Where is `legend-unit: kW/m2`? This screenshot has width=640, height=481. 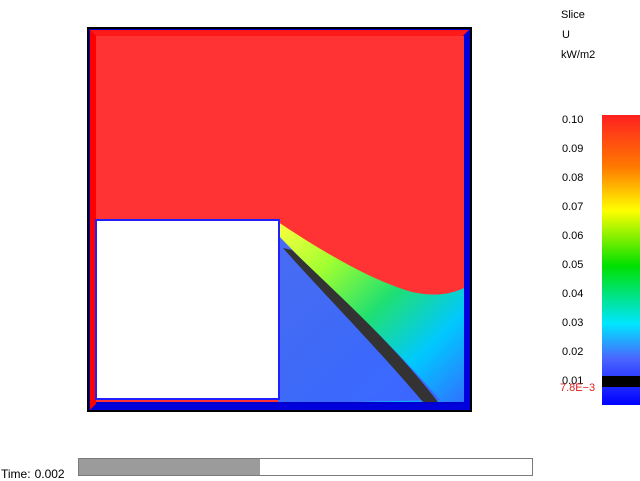 legend-unit: kW/m2 is located at coordinates (578, 55).